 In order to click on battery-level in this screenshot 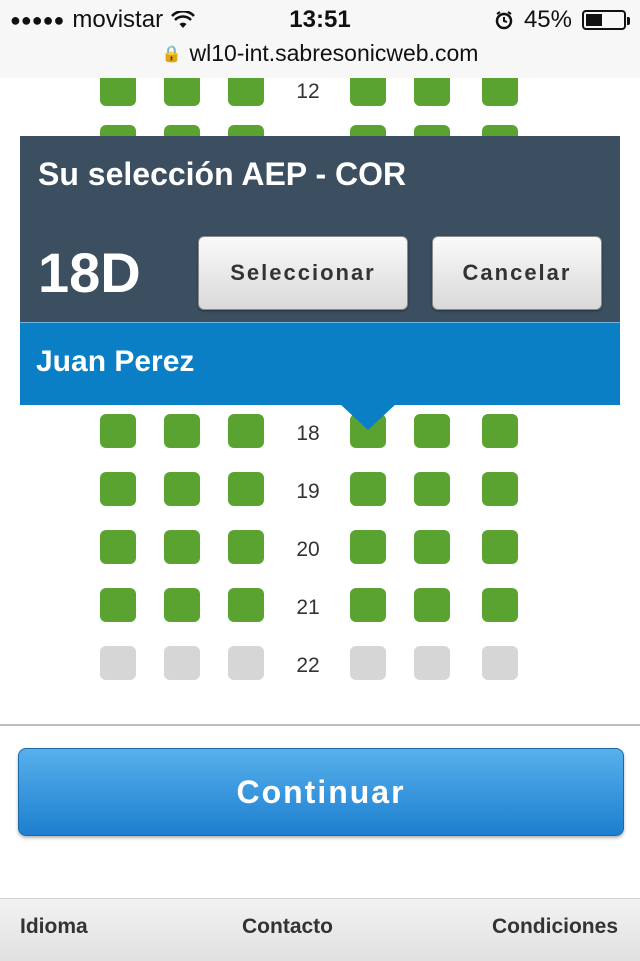, I will do `click(594, 20)`.